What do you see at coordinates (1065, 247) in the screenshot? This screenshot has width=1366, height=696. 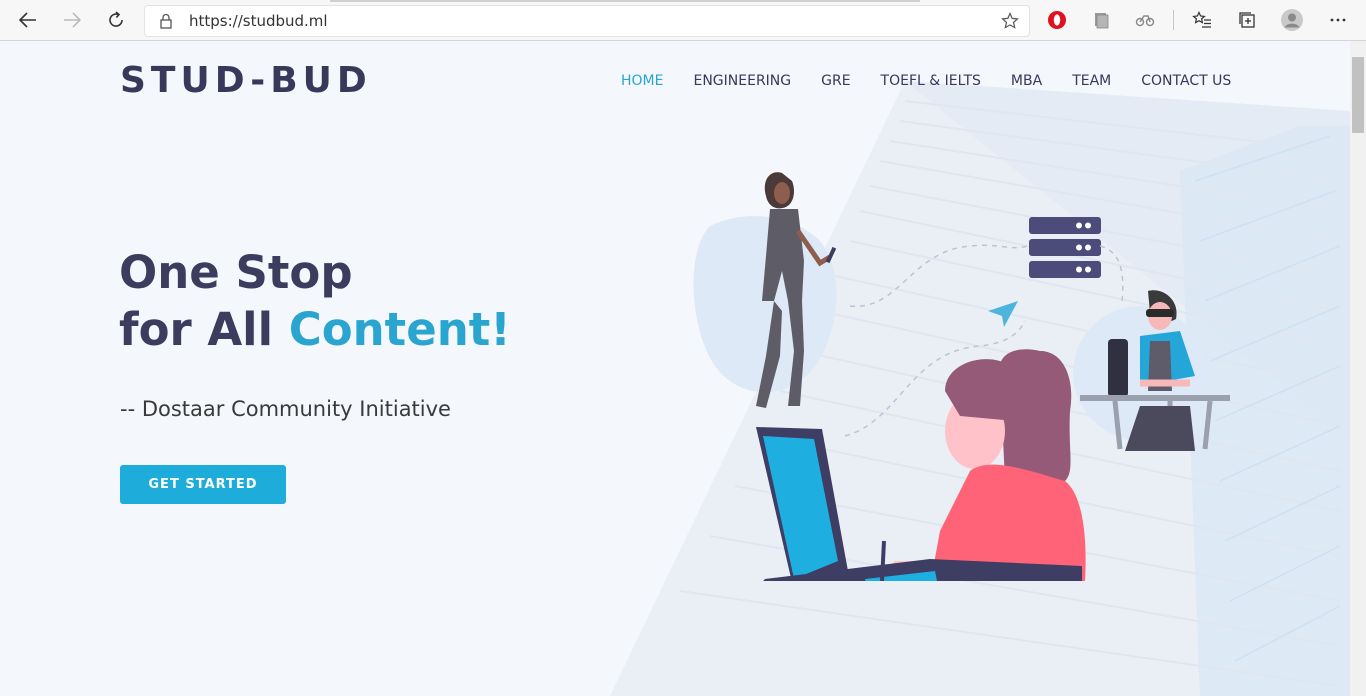 I see `server-stack-icon` at bounding box center [1065, 247].